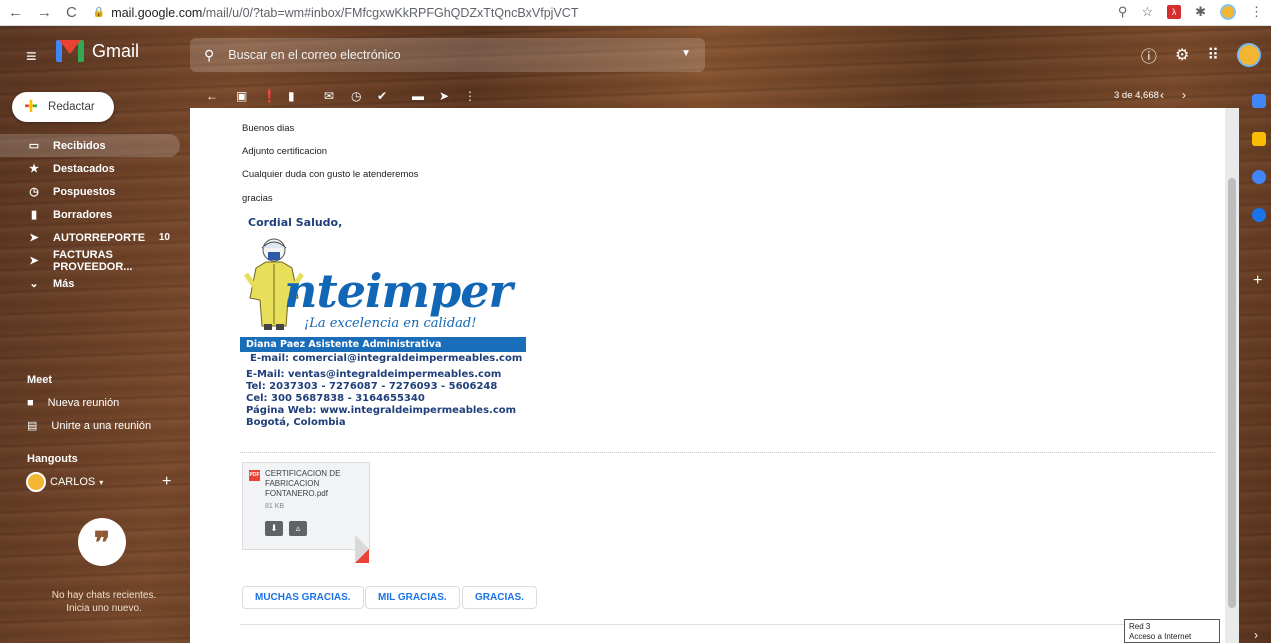  What do you see at coordinates (295, 222) in the screenshot?
I see `signature-greeting: Cordial Saludo,` at bounding box center [295, 222].